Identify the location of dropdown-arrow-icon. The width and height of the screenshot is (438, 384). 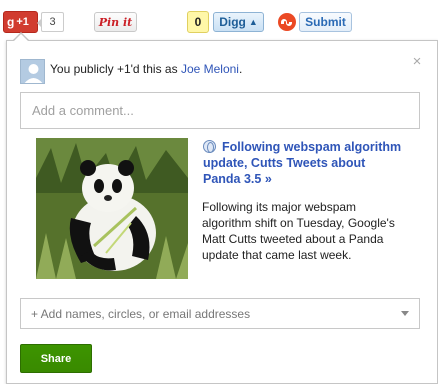
(405, 313).